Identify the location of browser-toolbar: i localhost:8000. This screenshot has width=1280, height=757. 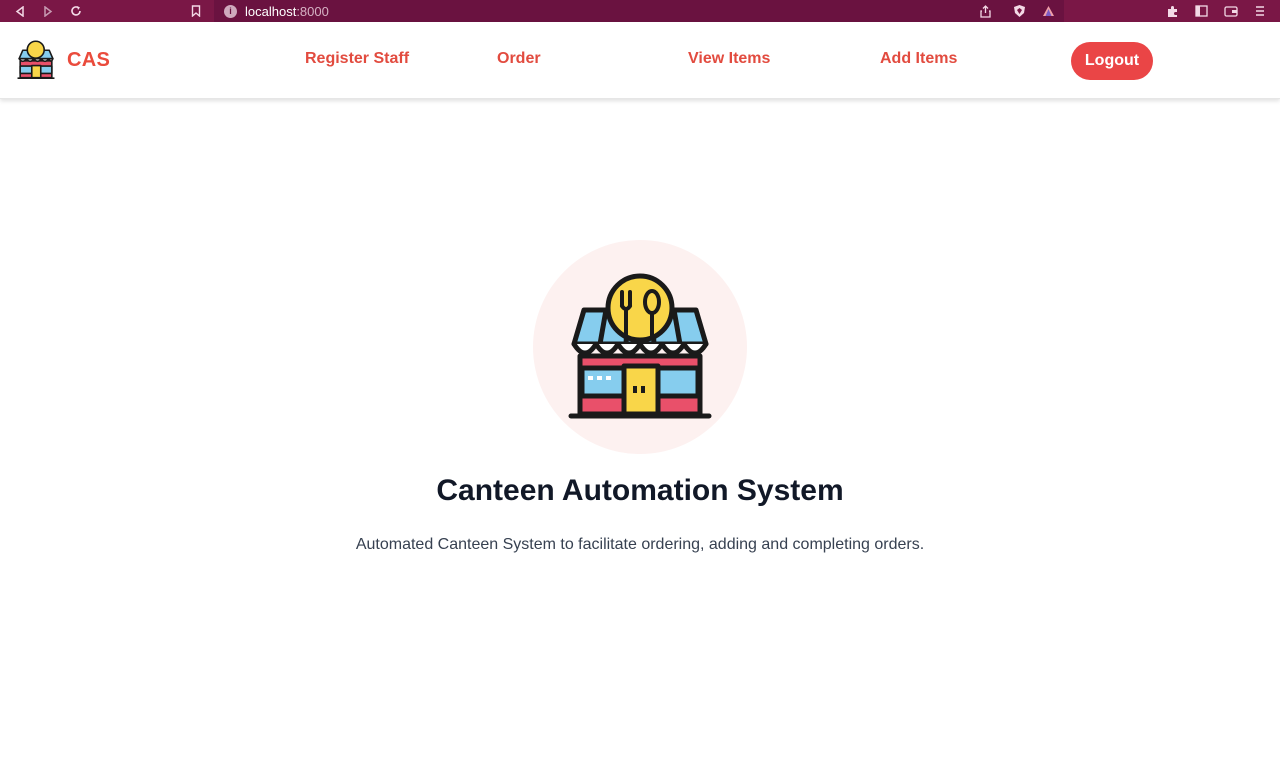
(640, 11).